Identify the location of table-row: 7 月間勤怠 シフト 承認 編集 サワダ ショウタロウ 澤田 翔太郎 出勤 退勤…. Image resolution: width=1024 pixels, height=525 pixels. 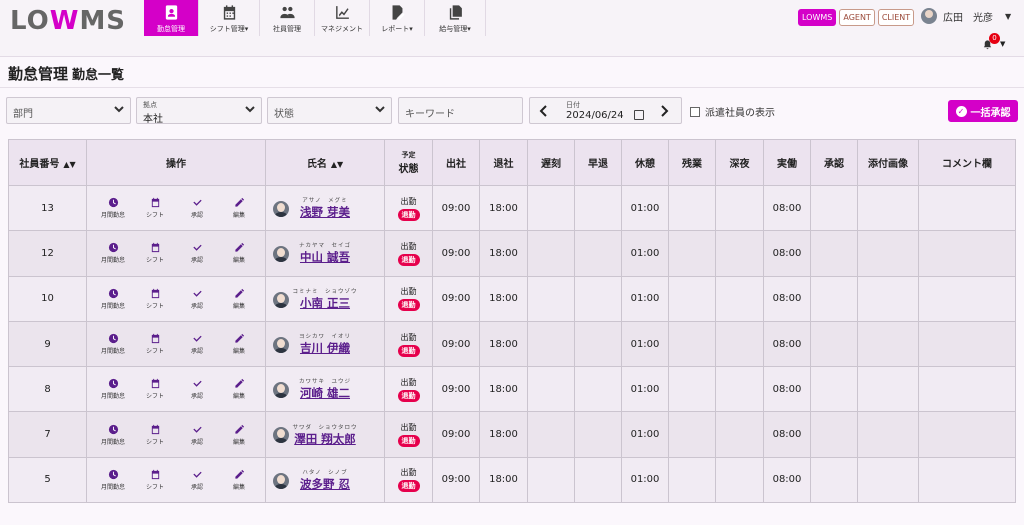
(512, 434).